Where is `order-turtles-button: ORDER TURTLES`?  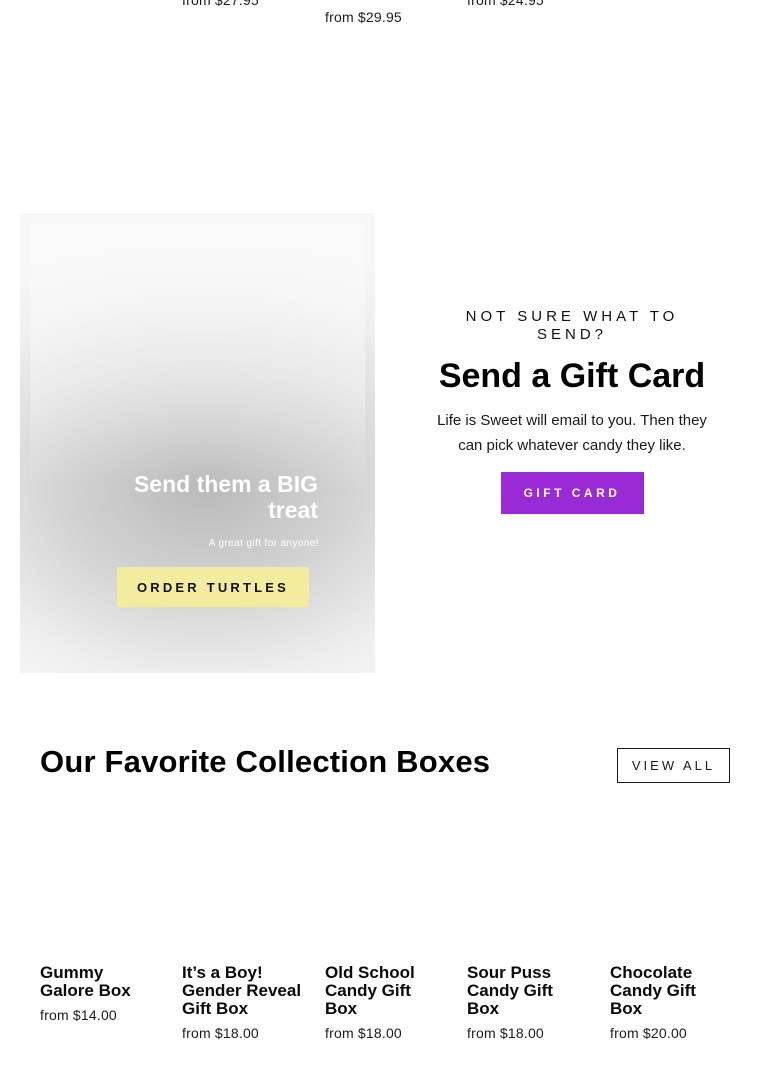 order-turtles-button: ORDER TURTLES is located at coordinates (213, 587).